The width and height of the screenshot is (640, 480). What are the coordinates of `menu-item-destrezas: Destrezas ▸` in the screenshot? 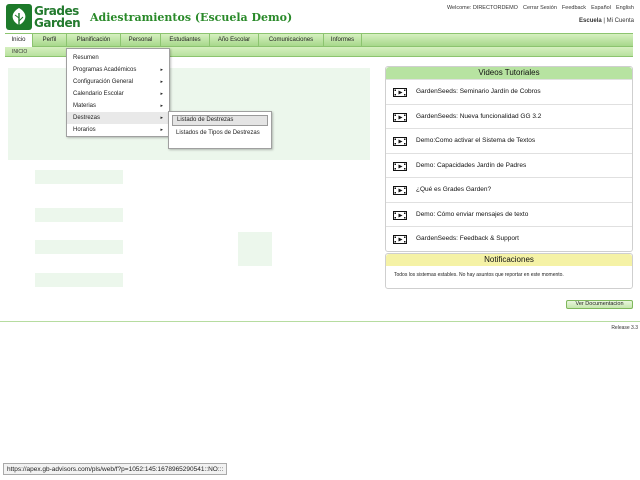 It's located at (118, 118).